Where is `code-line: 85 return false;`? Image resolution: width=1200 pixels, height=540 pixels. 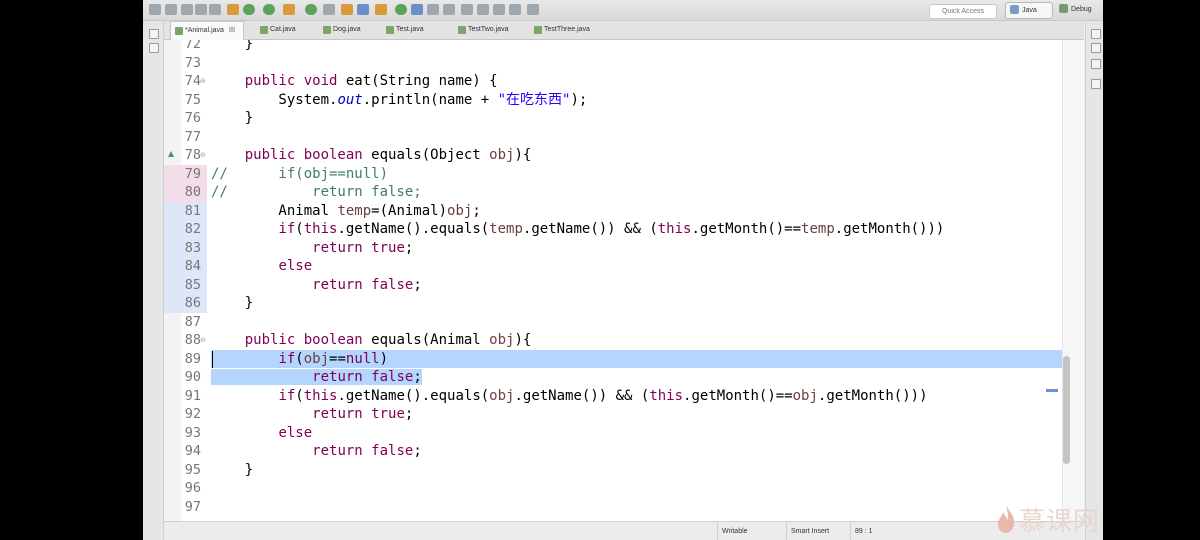 code-line: 85 return false; is located at coordinates (613, 284).